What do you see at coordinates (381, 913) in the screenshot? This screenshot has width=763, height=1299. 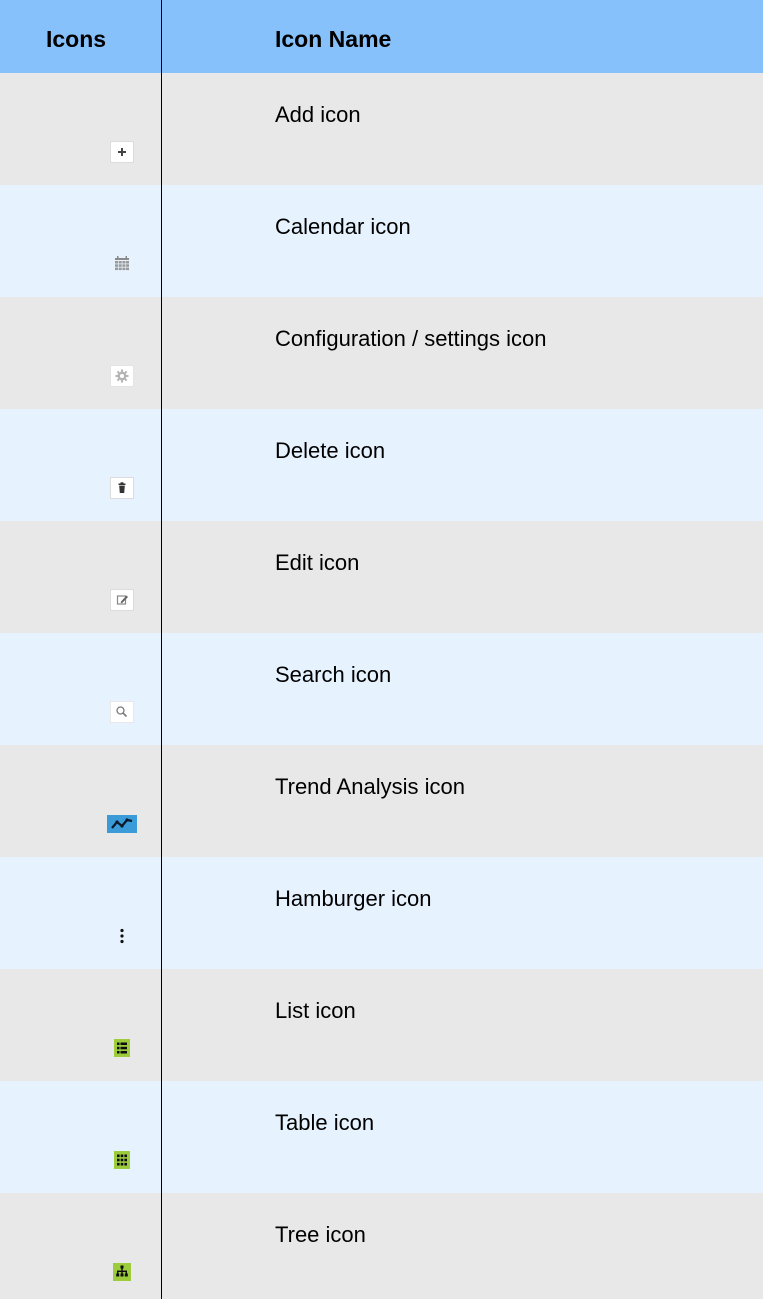 I see `table-row: Hamburger icon` at bounding box center [381, 913].